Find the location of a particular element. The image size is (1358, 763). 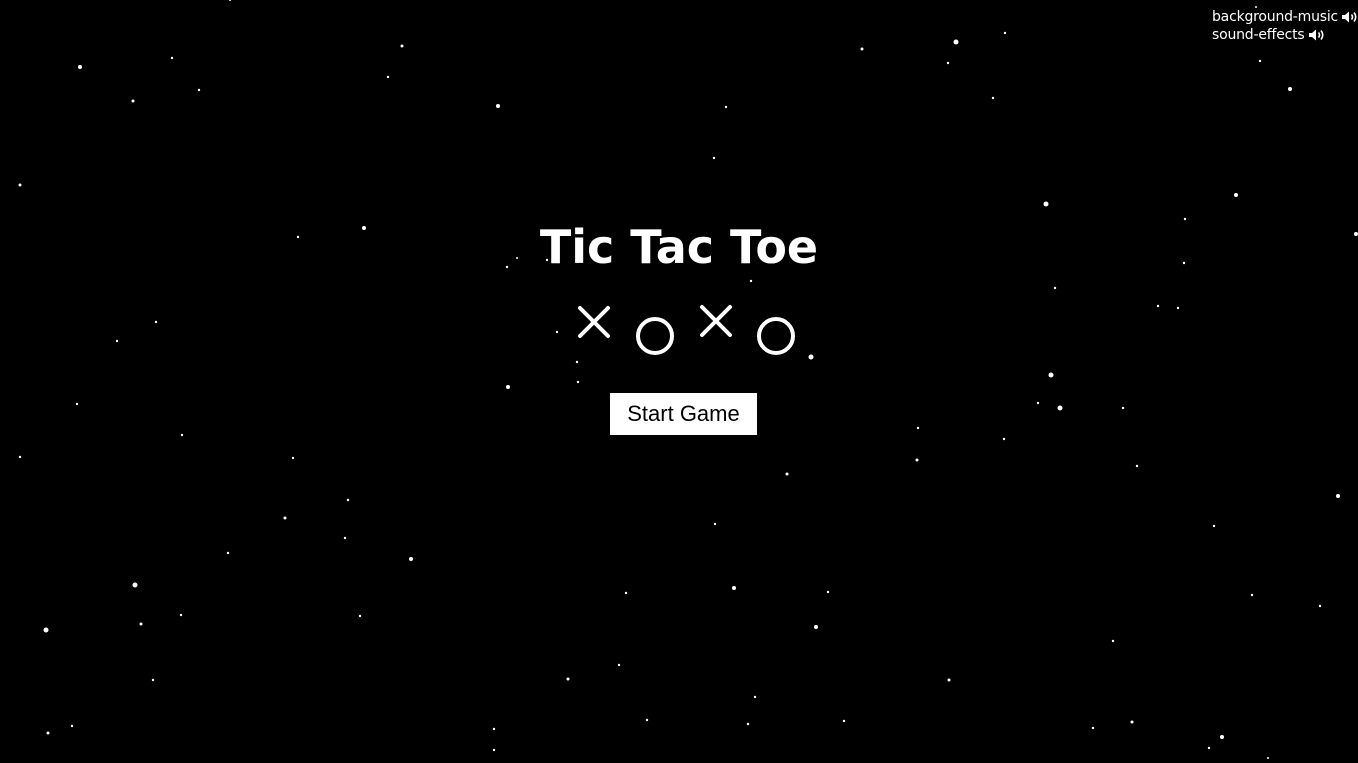

start-game-button: Start Game is located at coordinates (683, 414).